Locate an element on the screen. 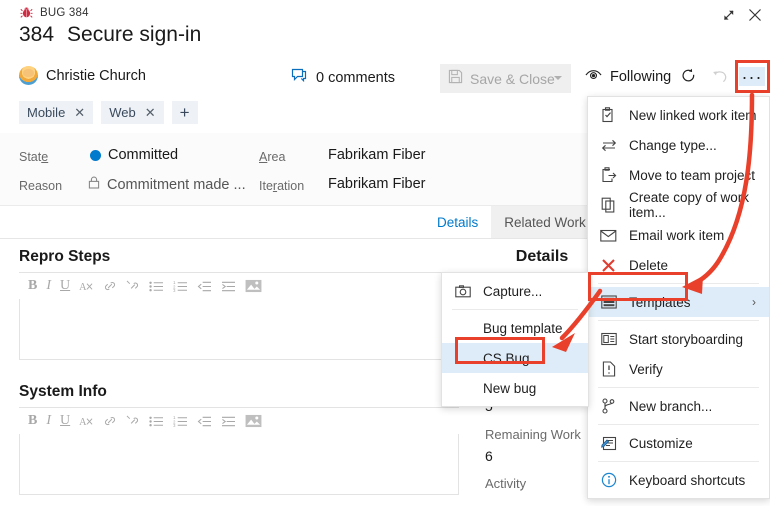 The width and height of the screenshot is (770, 506). field-value-iteration: Fabrikam Fiber is located at coordinates (377, 184).